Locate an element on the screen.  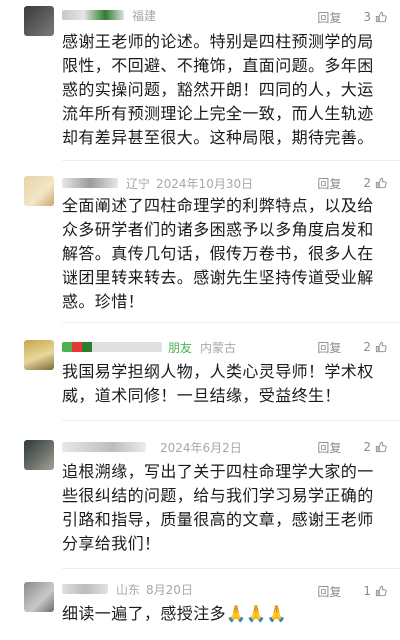
comment-meta: 福建 is located at coordinates (109, 15).